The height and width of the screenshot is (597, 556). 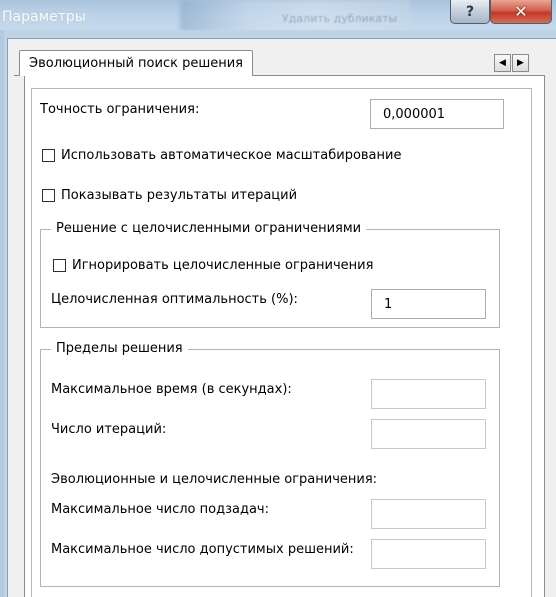 I want to click on max-time-field, so click(x=428, y=394).